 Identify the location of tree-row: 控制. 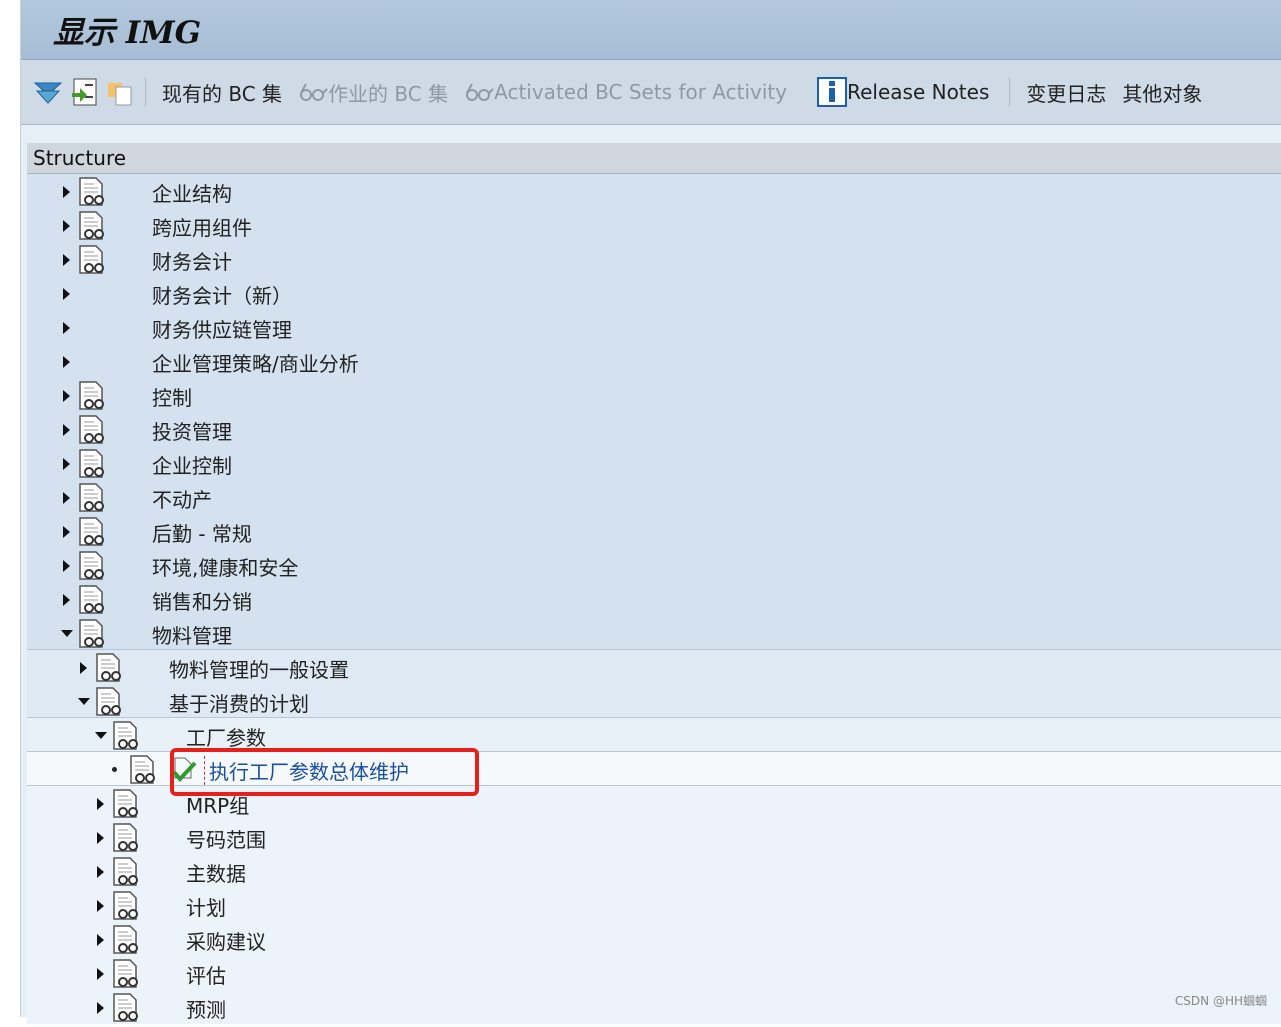
(654, 395).